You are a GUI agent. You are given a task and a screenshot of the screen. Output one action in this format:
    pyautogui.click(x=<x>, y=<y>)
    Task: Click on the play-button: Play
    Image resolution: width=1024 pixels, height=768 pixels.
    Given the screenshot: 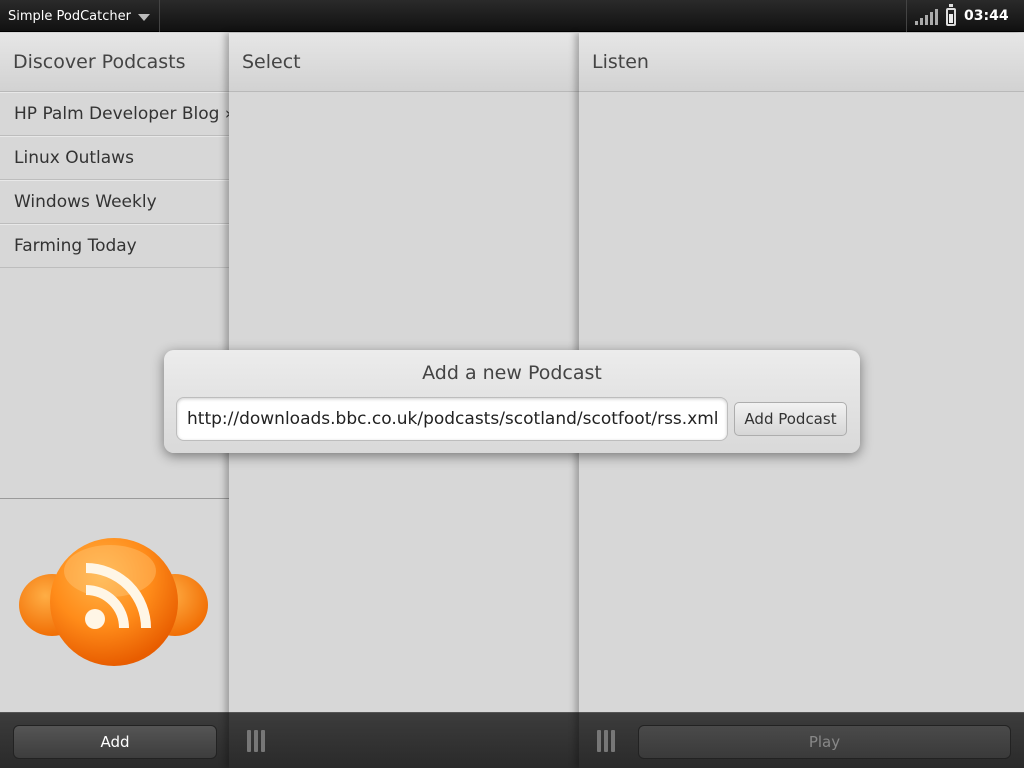 What is the action you would take?
    pyautogui.click(x=824, y=742)
    